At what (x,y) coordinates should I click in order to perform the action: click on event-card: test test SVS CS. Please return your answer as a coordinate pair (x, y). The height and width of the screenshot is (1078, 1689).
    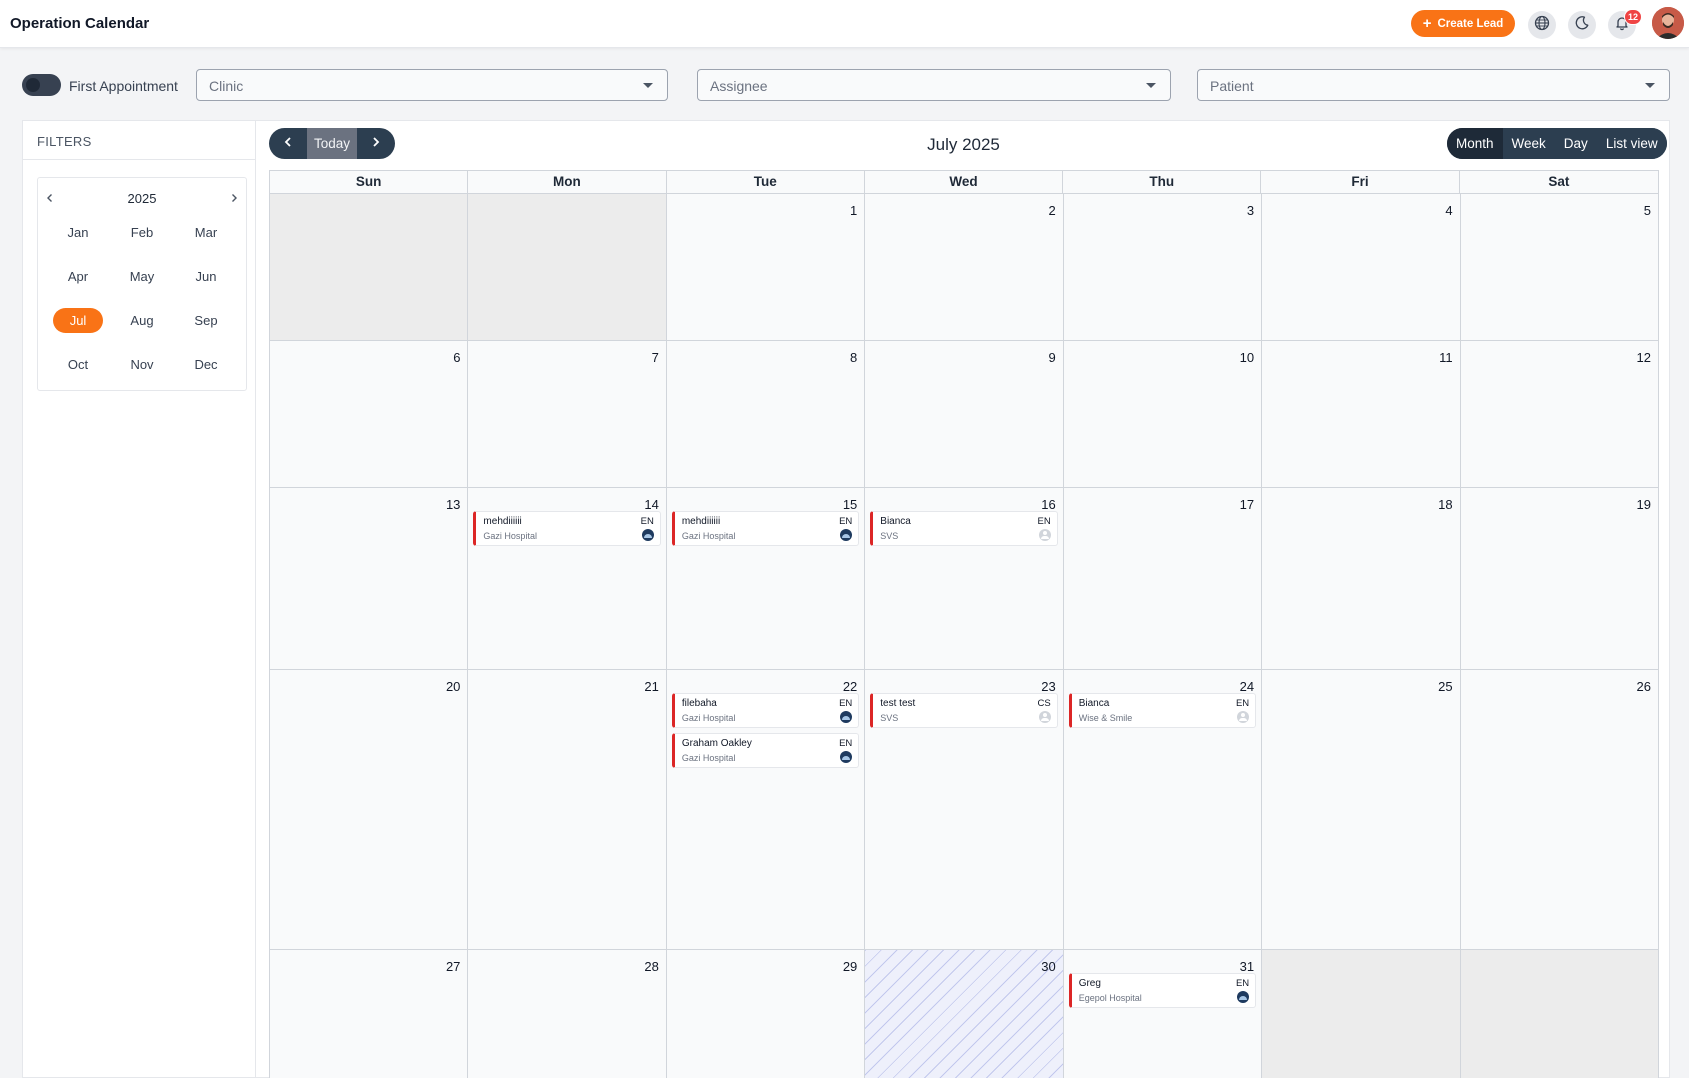
    Looking at the image, I should click on (964, 710).